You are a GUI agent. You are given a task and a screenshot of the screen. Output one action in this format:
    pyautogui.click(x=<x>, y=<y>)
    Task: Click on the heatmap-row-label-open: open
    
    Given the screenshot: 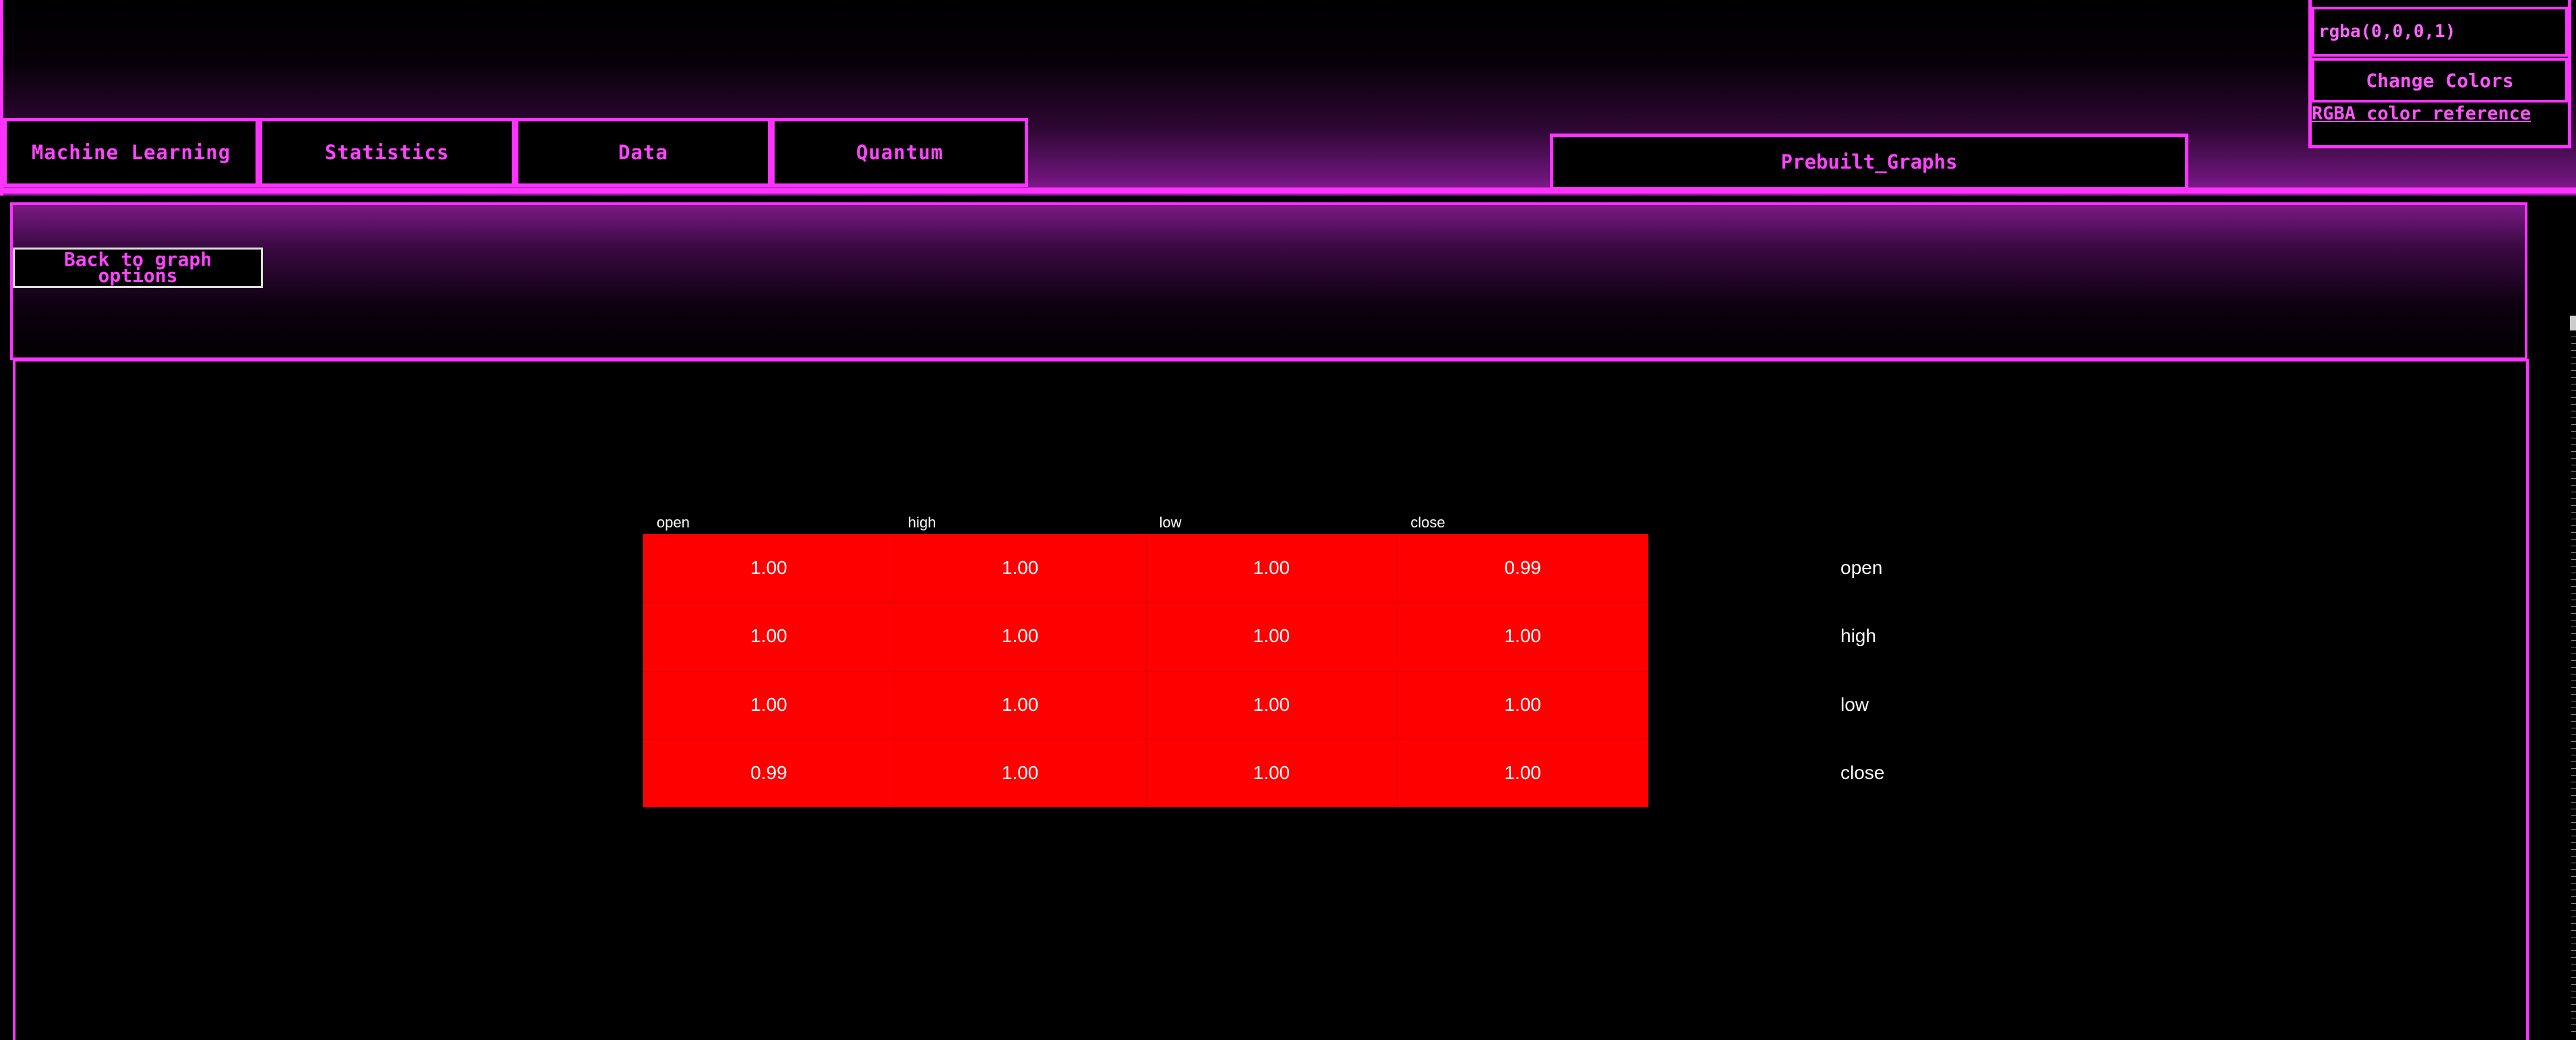 What is the action you would take?
    pyautogui.click(x=1861, y=567)
    